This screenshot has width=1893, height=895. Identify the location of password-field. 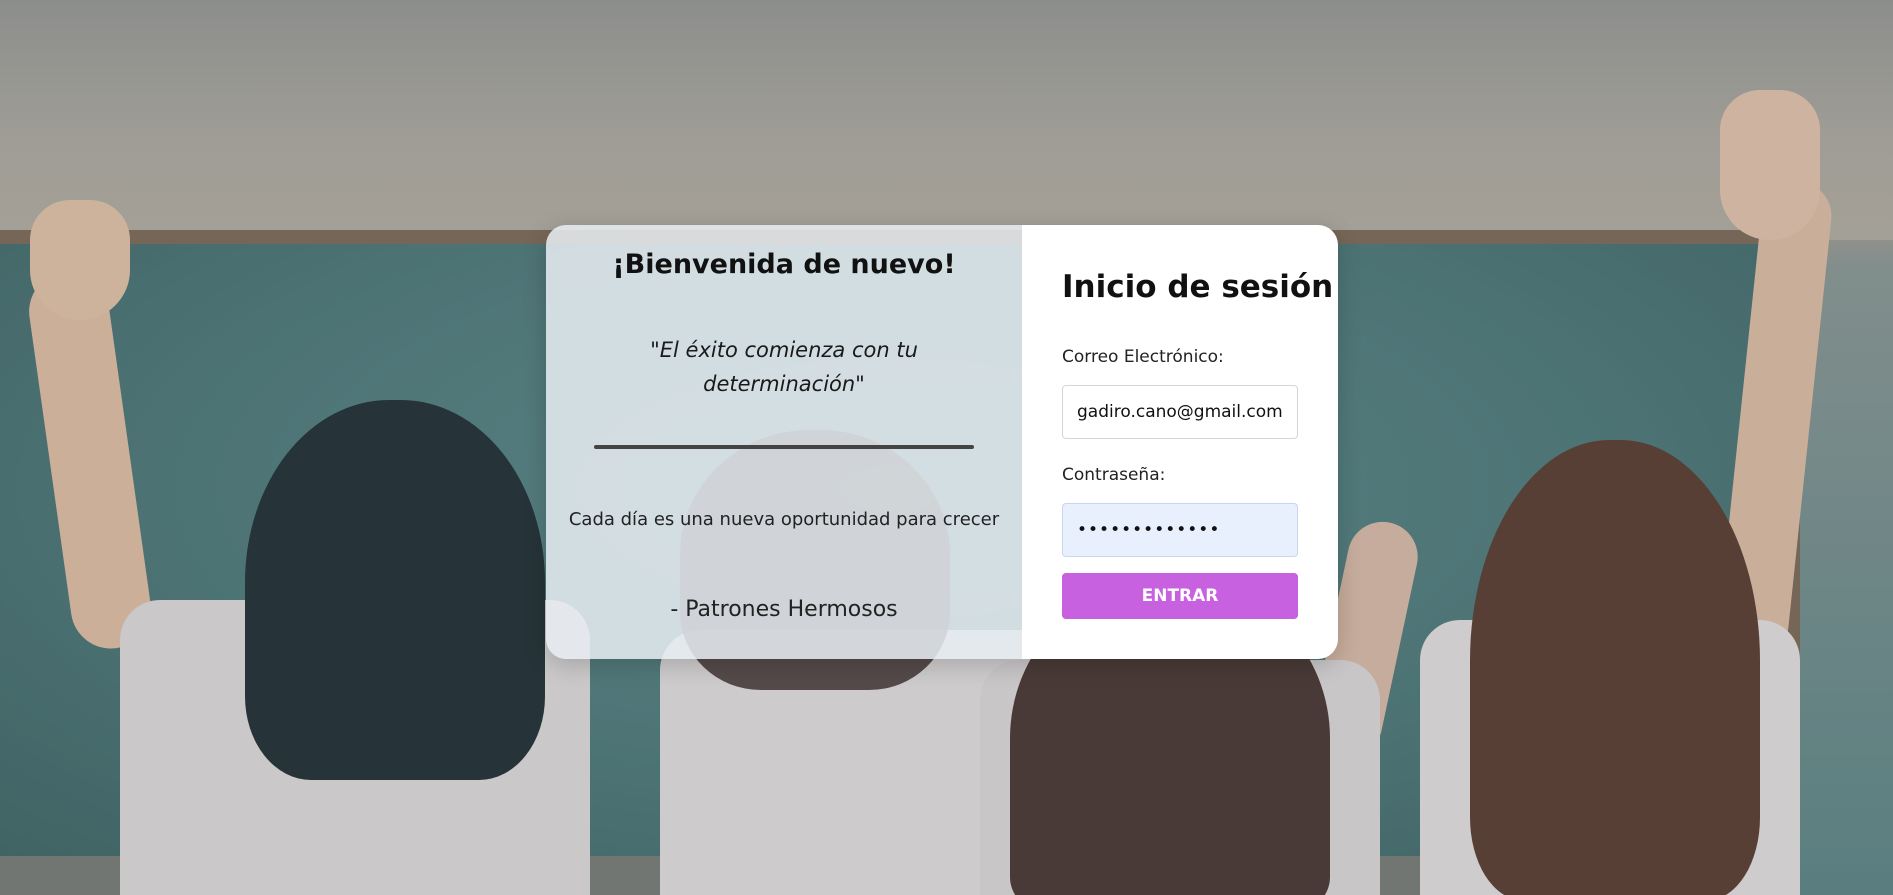
(1180, 530).